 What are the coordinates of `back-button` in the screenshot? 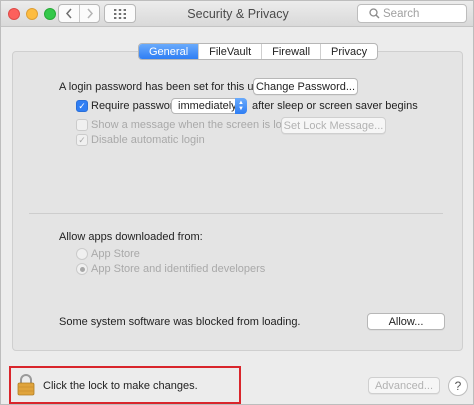 It's located at (69, 13).